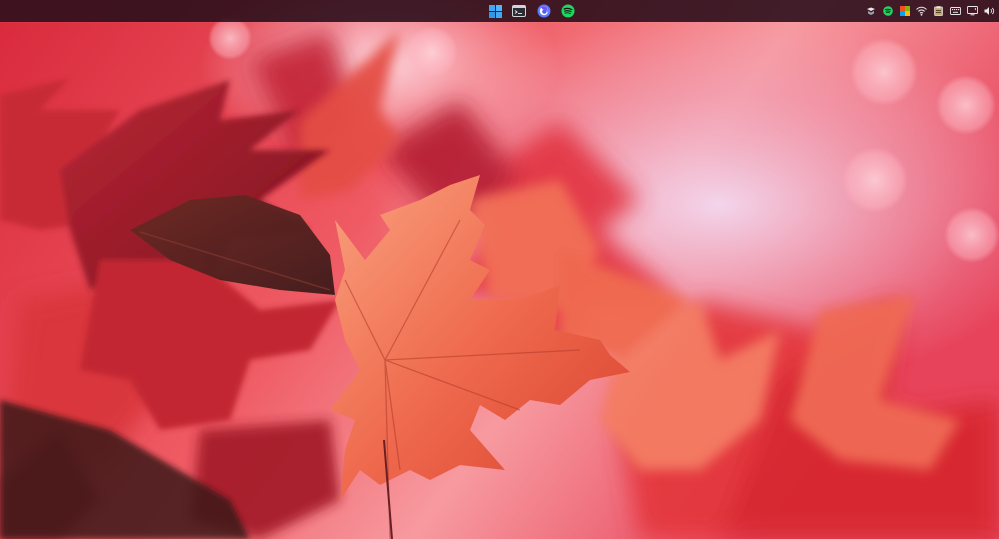 The width and height of the screenshot is (999, 539). I want to click on firefox-icon, so click(544, 11).